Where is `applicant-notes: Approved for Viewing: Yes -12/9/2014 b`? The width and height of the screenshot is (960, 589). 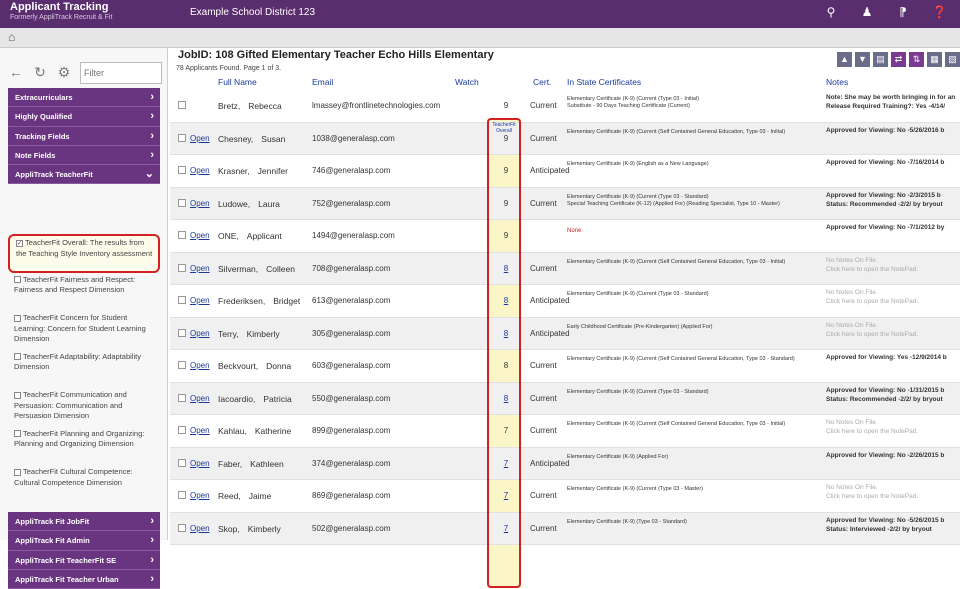
applicant-notes: Approved for Viewing: Yes -12/9/2014 b is located at coordinates (893, 357).